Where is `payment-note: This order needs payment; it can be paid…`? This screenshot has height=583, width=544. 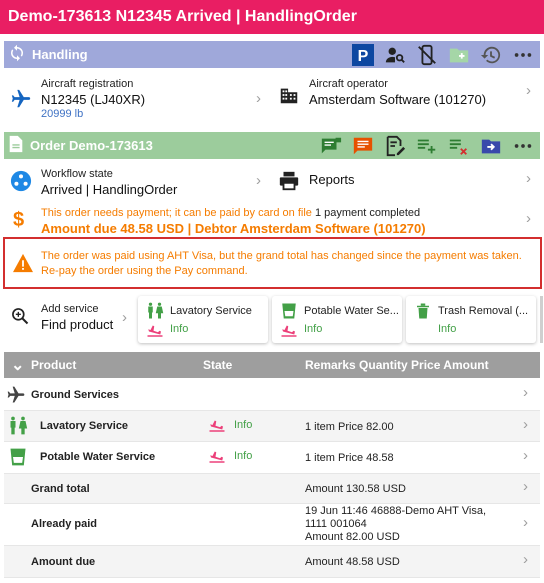
payment-note: This order needs payment; it can be paid… is located at coordinates (230, 213).